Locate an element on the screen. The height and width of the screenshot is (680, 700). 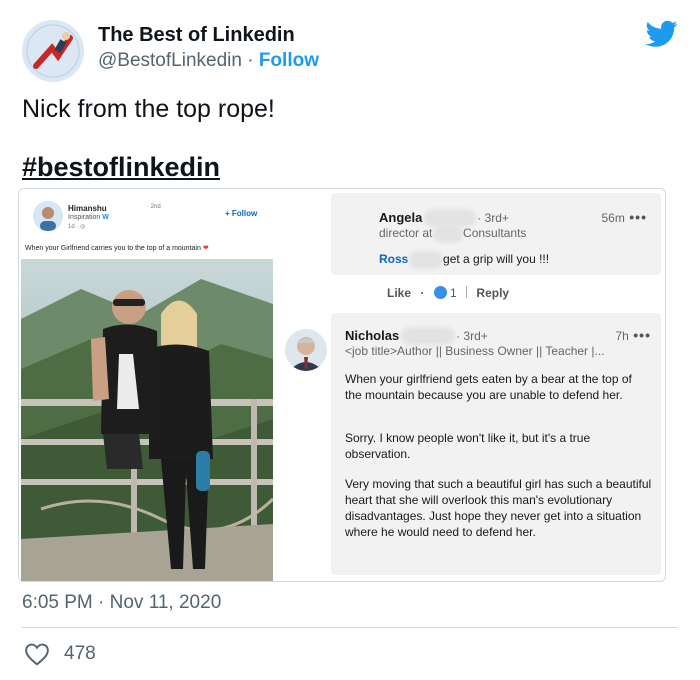
commenter-avatar is located at coordinates (306, 350).